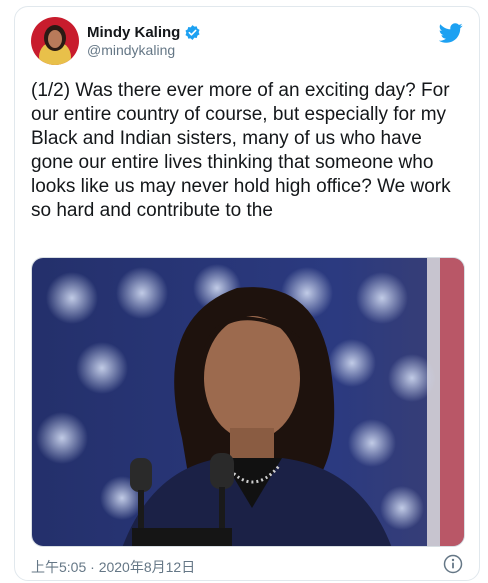 This screenshot has width=488, height=583. What do you see at coordinates (453, 564) in the screenshot?
I see `info-icon` at bounding box center [453, 564].